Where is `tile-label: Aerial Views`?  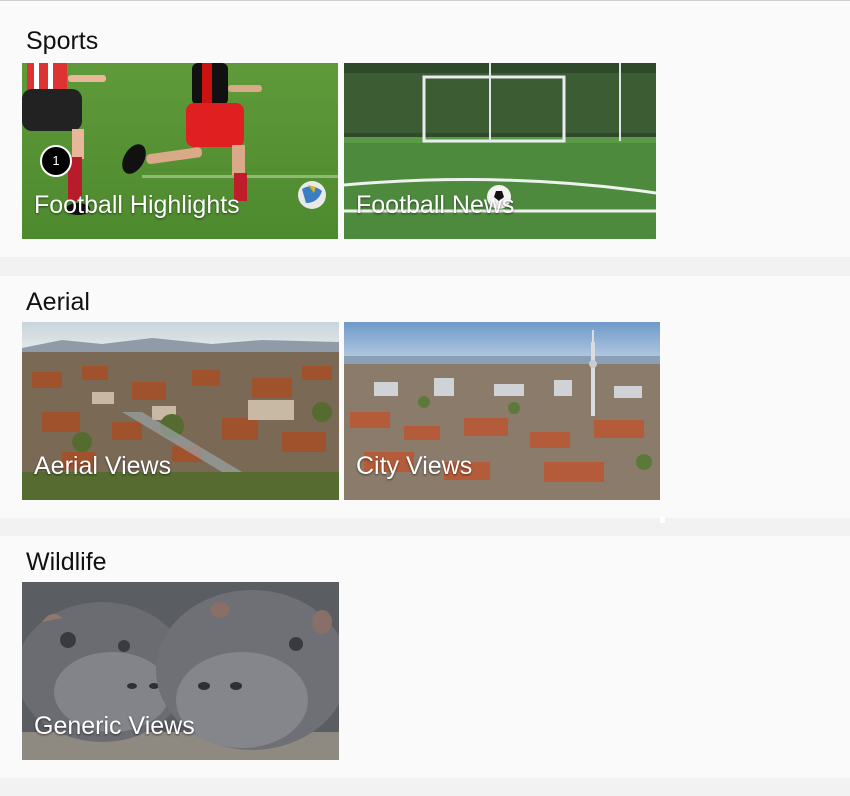 tile-label: Aerial Views is located at coordinates (103, 466).